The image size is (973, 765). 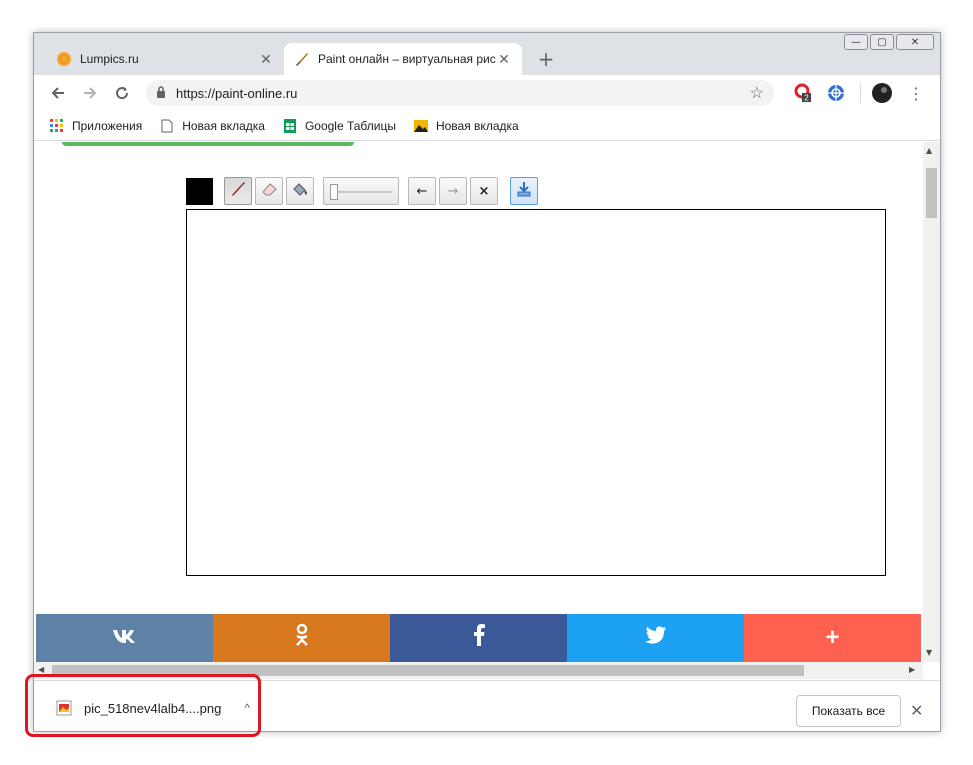 I want to click on share-facebook-button, so click(x=478, y=638).